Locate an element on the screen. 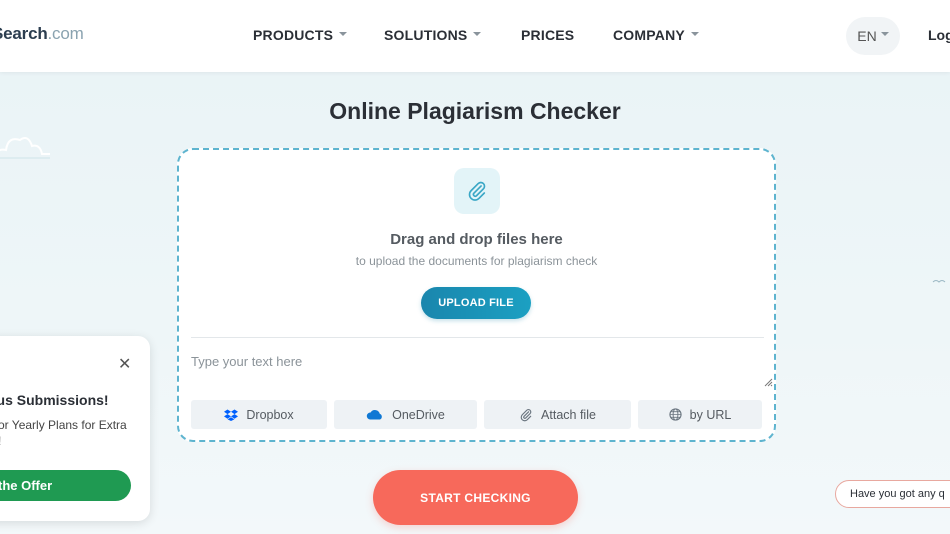 This screenshot has width=950, height=534. language-selector: EN is located at coordinates (873, 36).